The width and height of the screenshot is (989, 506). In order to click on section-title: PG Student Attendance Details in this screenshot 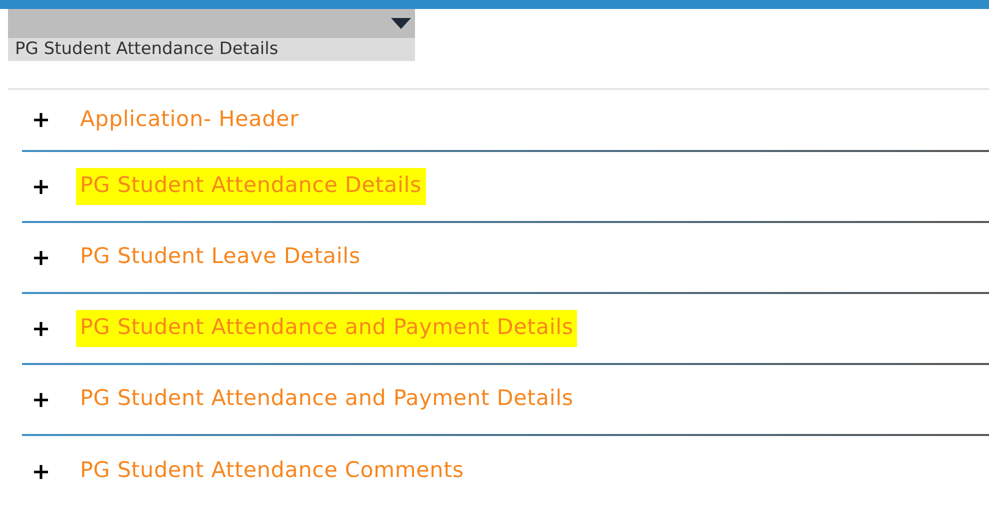, I will do `click(251, 186)`.